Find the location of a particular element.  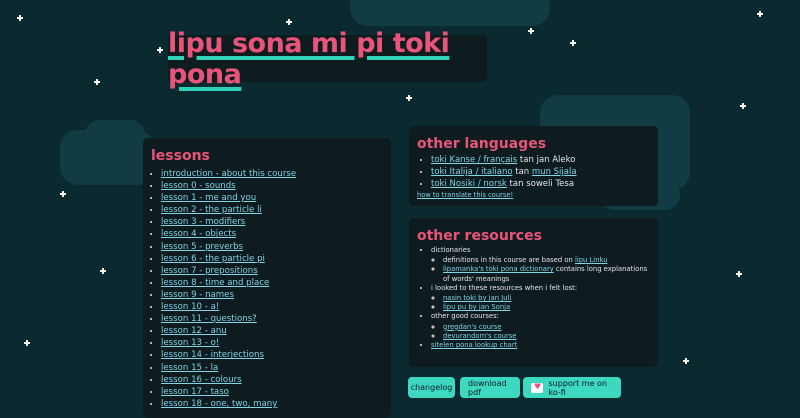

lang-link-norwegian: toki Nosiki / norsk is located at coordinates (469, 184).